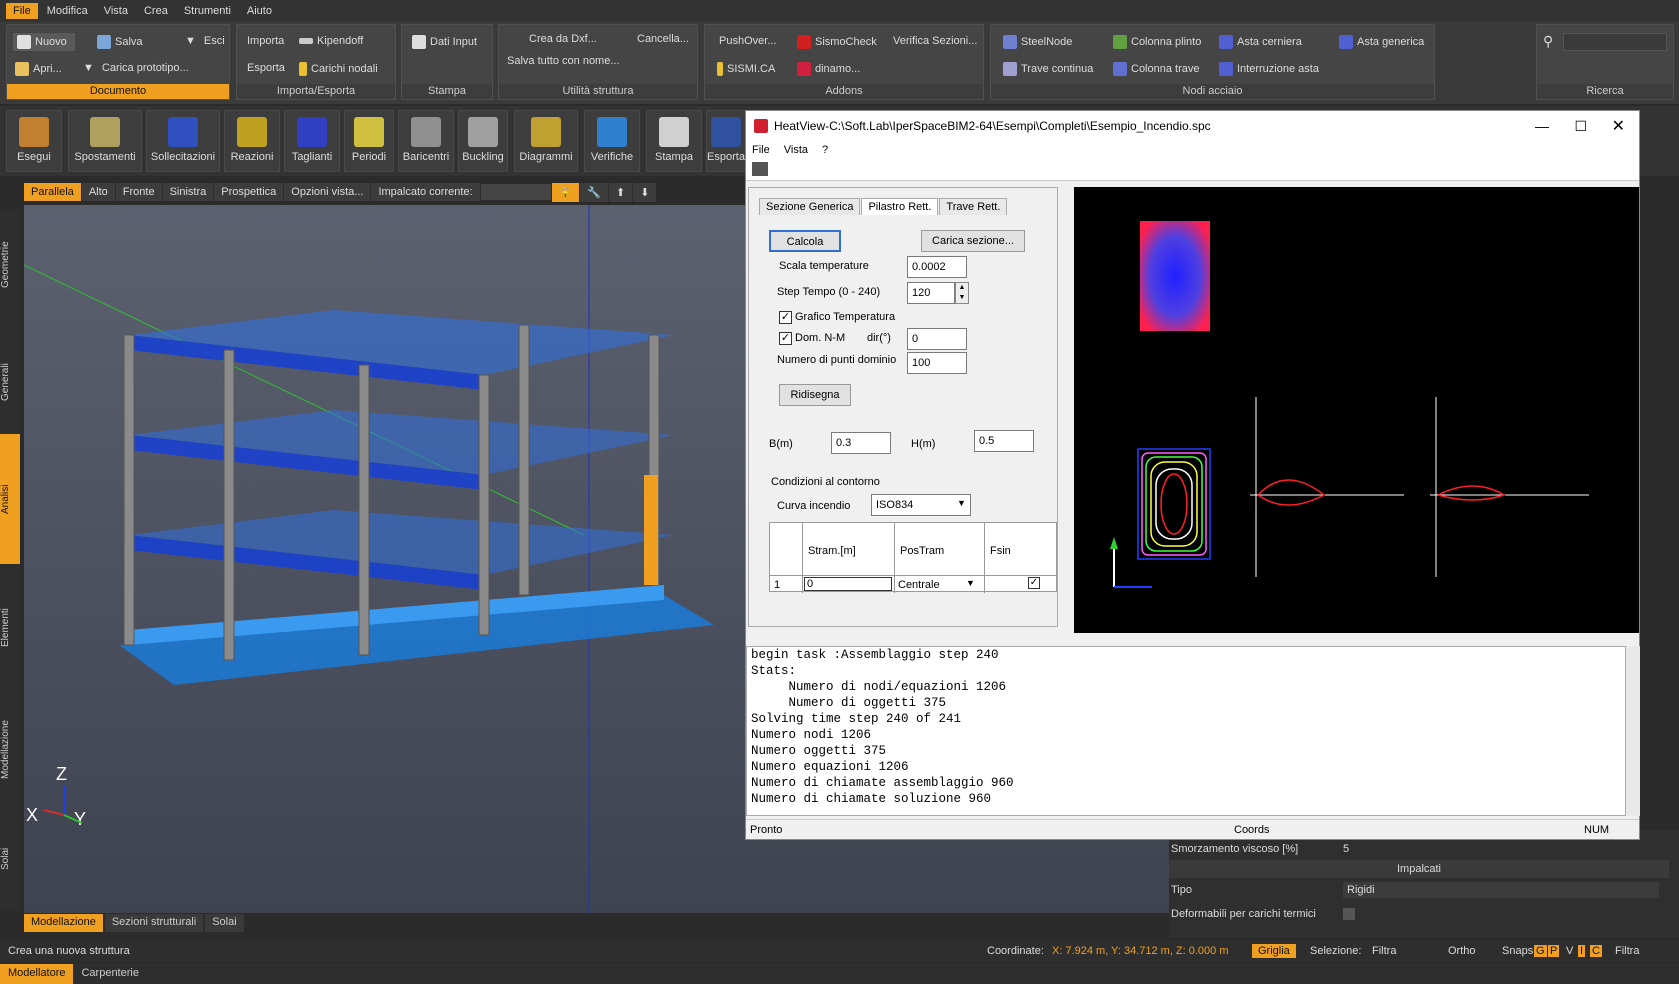 This screenshot has height=984, width=1679. I want to click on wrench-icon: 🔧, so click(594, 192).